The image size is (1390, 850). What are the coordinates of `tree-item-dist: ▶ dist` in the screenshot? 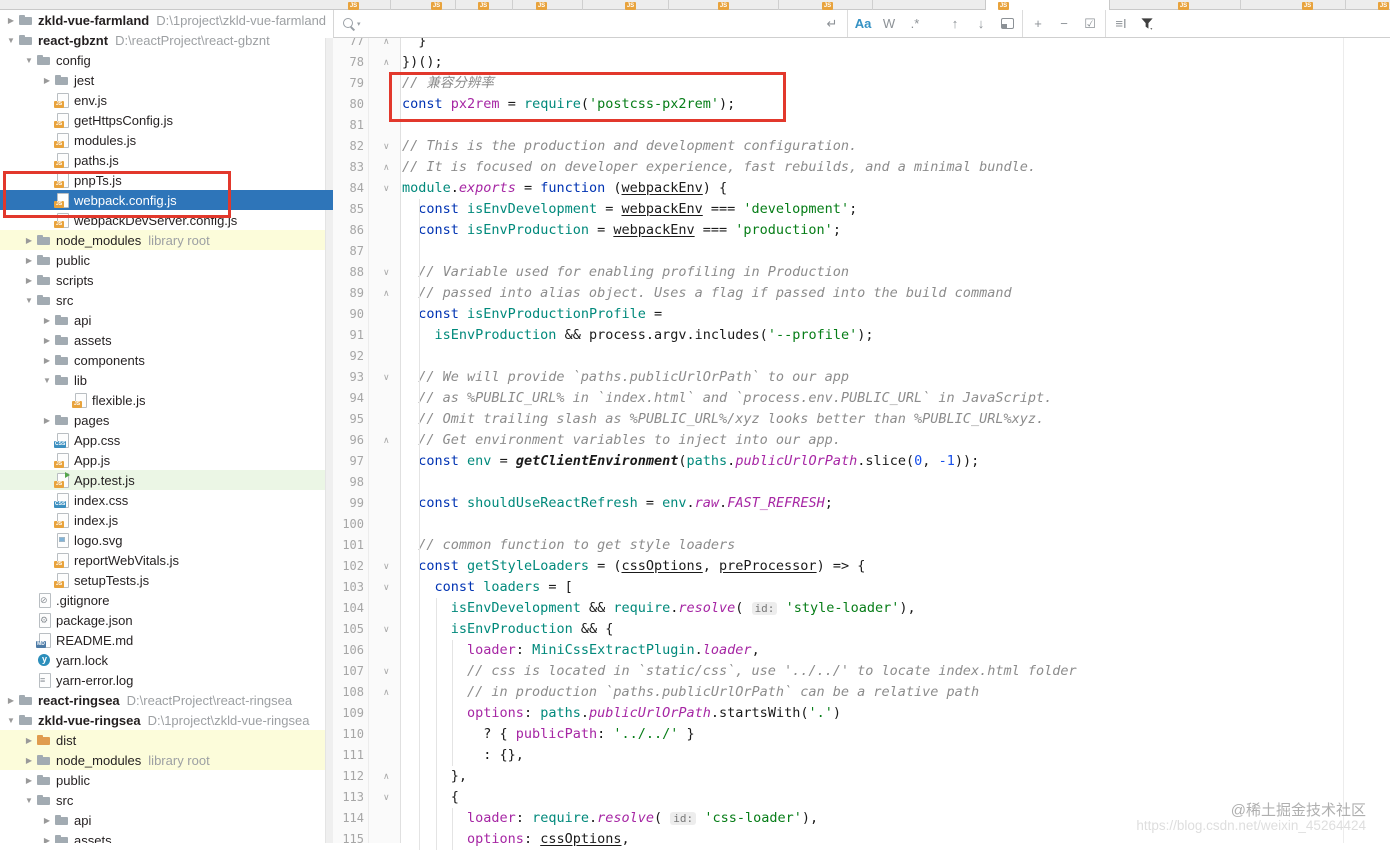 It's located at (162, 740).